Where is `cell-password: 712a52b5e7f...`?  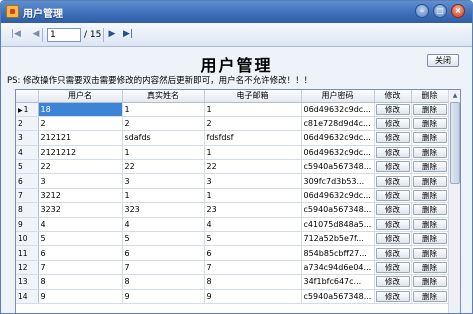
cell-password: 712a52b5e7f... is located at coordinates (338, 239).